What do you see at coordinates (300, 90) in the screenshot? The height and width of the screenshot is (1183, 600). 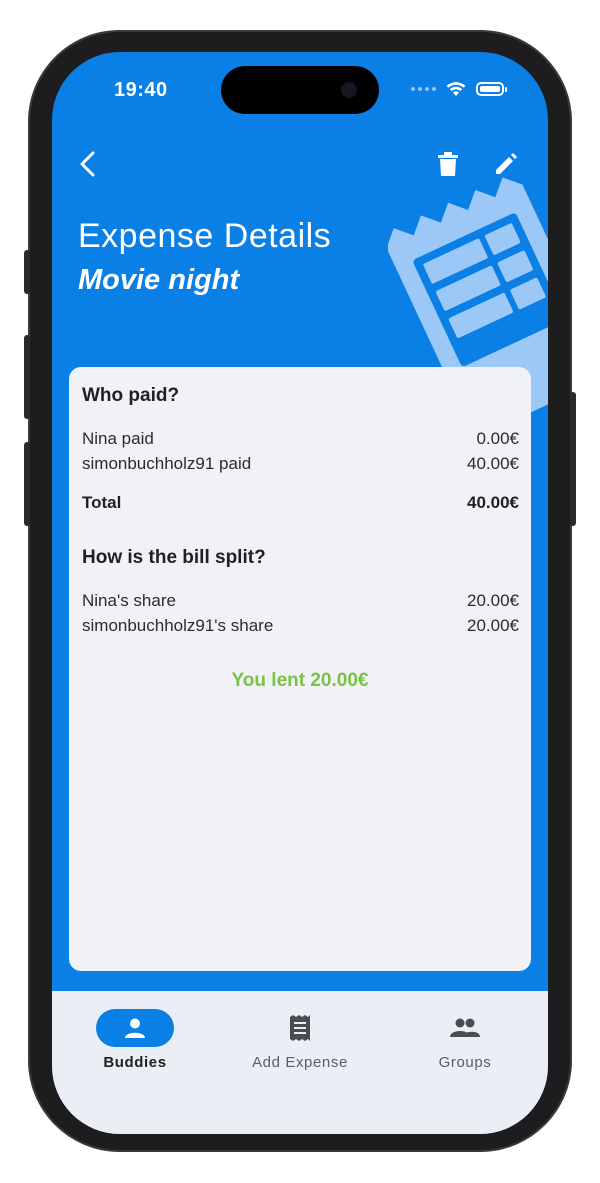 I see `dynamic-island` at bounding box center [300, 90].